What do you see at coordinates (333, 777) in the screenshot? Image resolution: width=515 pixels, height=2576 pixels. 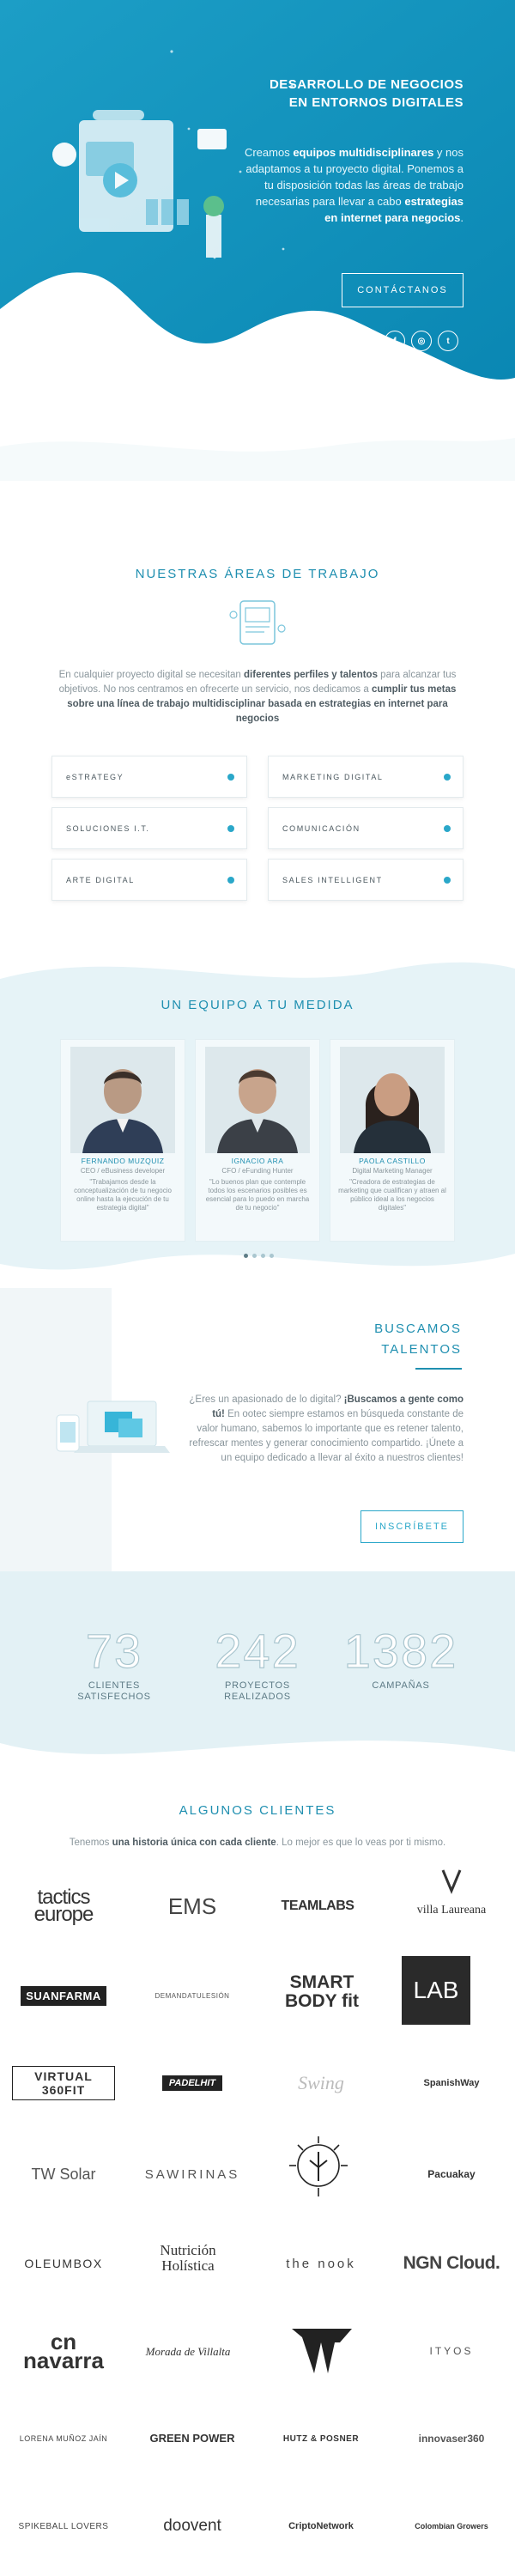 I see `area-label: MARKETING DIGITAL` at bounding box center [333, 777].